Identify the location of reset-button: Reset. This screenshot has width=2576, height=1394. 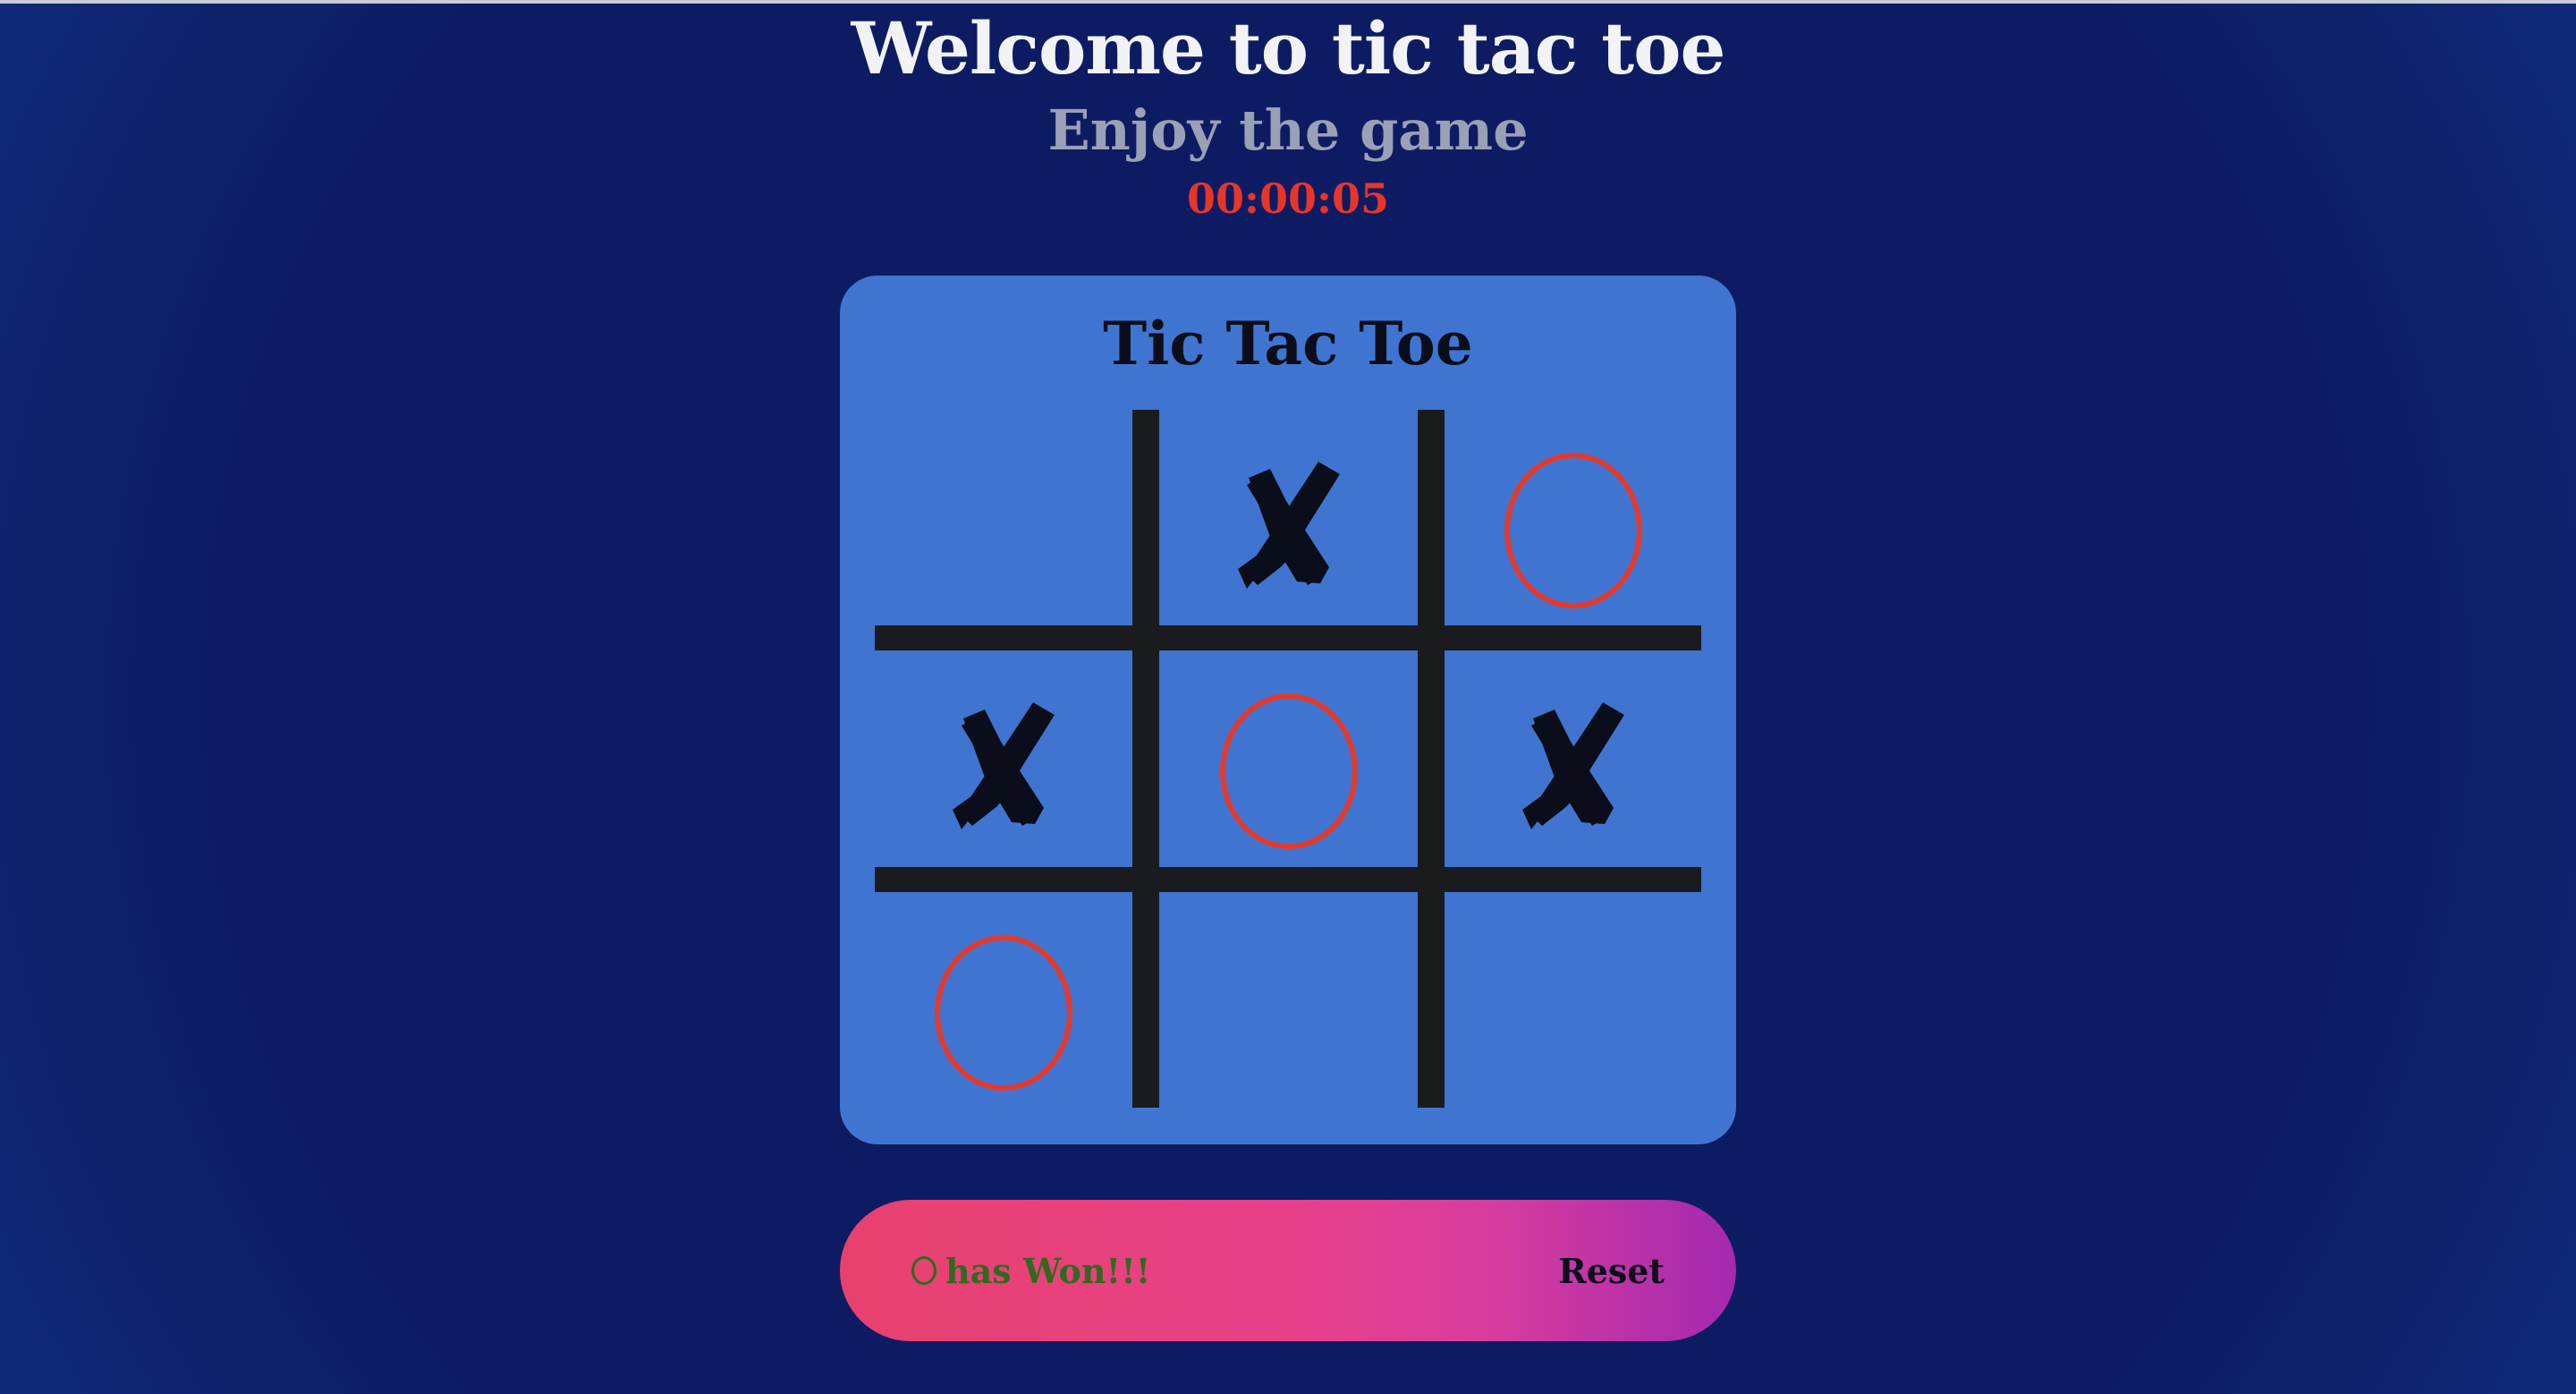
(1611, 1270).